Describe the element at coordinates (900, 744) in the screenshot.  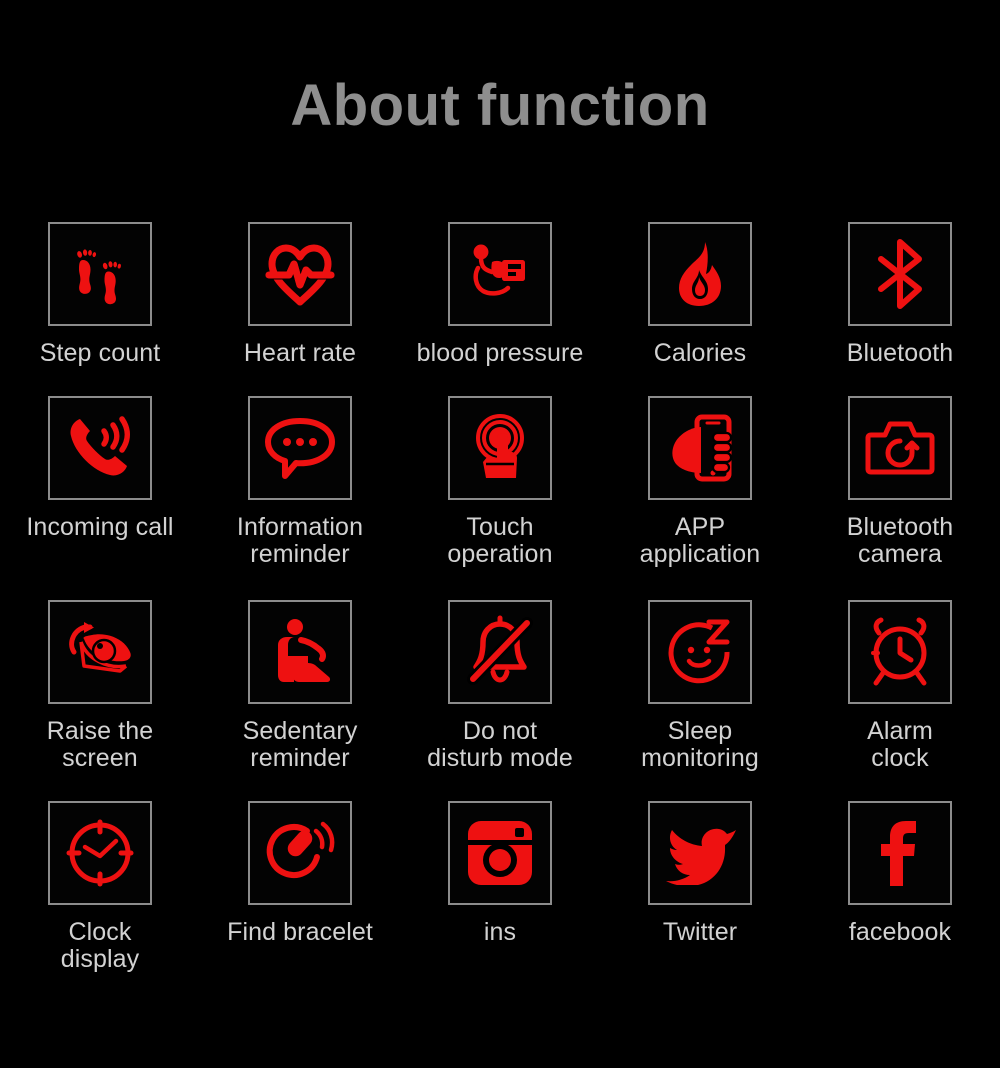
I see `function-item-label: Alarm clock` at that location.